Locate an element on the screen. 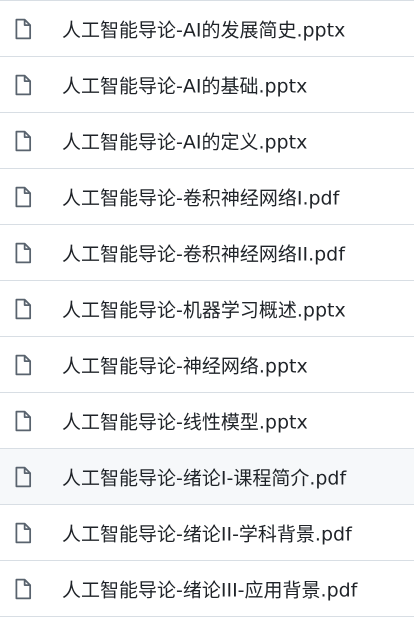  file-row: 人工智能导论-机器学习概述.pptx is located at coordinates (207, 309).